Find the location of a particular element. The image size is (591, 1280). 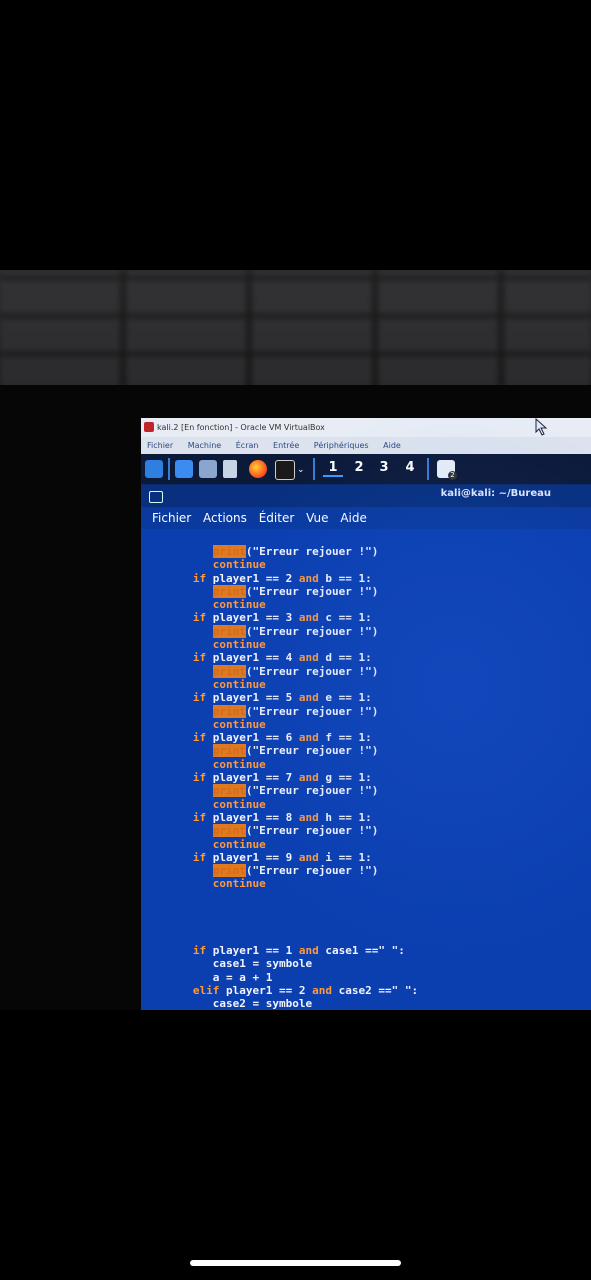

menu-peripheriques: Périphériques is located at coordinates (341, 445).